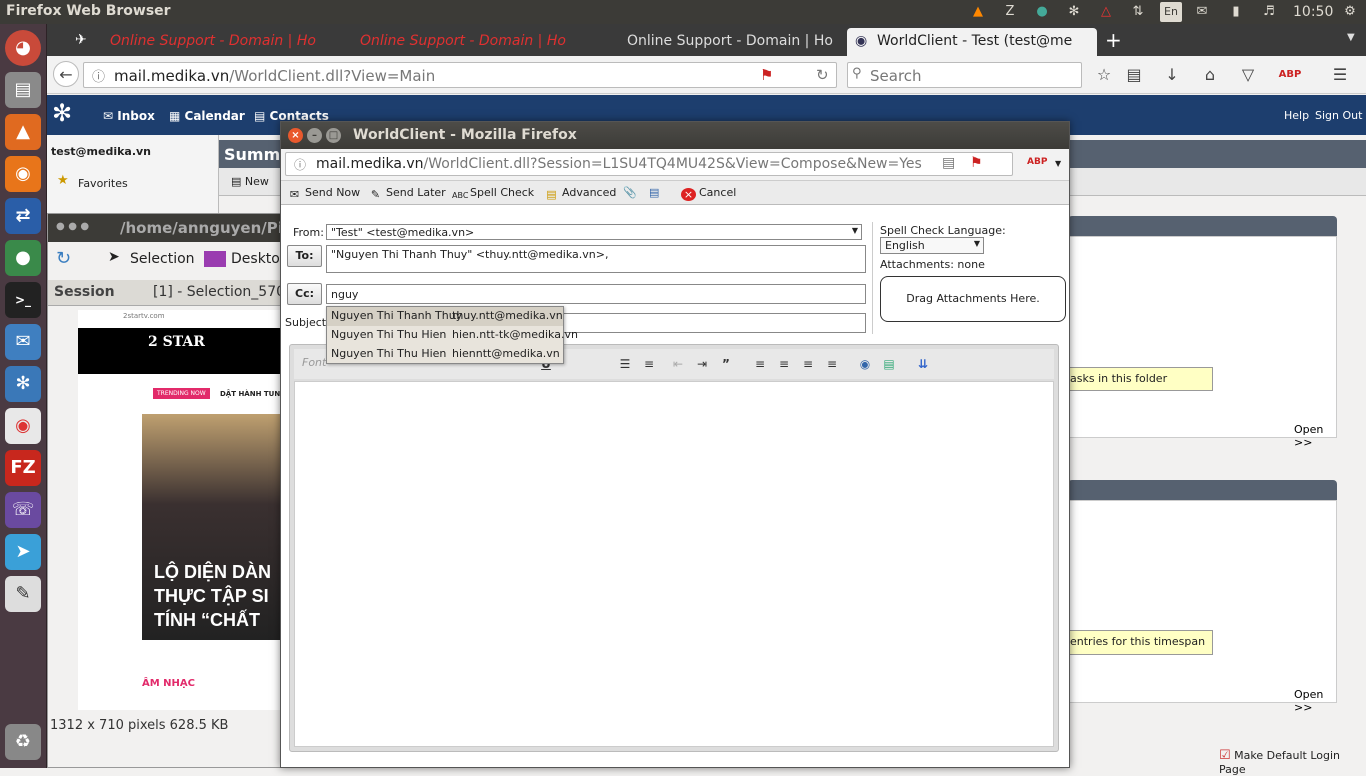  What do you see at coordinates (1113, 40) in the screenshot?
I see `new-tab-plus-icon: +` at bounding box center [1113, 40].